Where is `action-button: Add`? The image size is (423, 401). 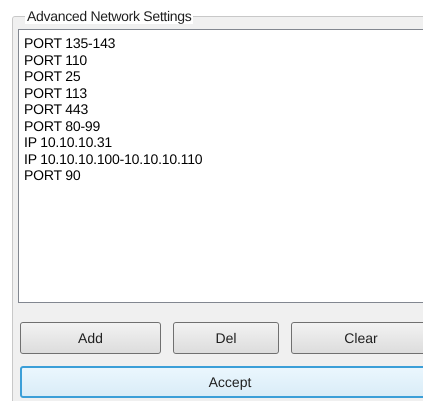
action-button: Add is located at coordinates (90, 338).